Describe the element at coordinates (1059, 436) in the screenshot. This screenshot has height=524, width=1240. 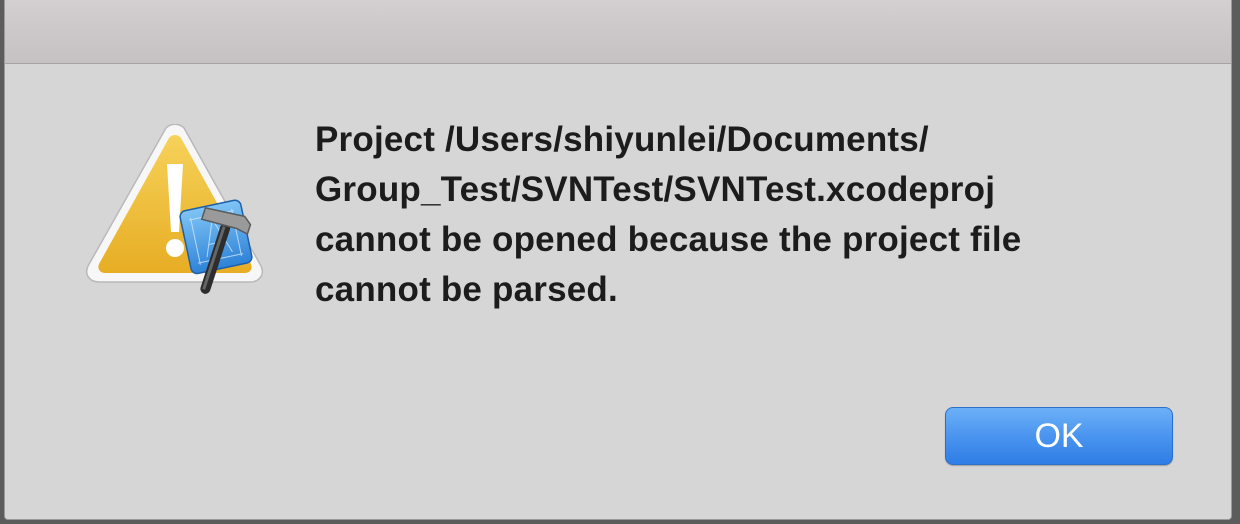
I see `ok-button: OK` at that location.